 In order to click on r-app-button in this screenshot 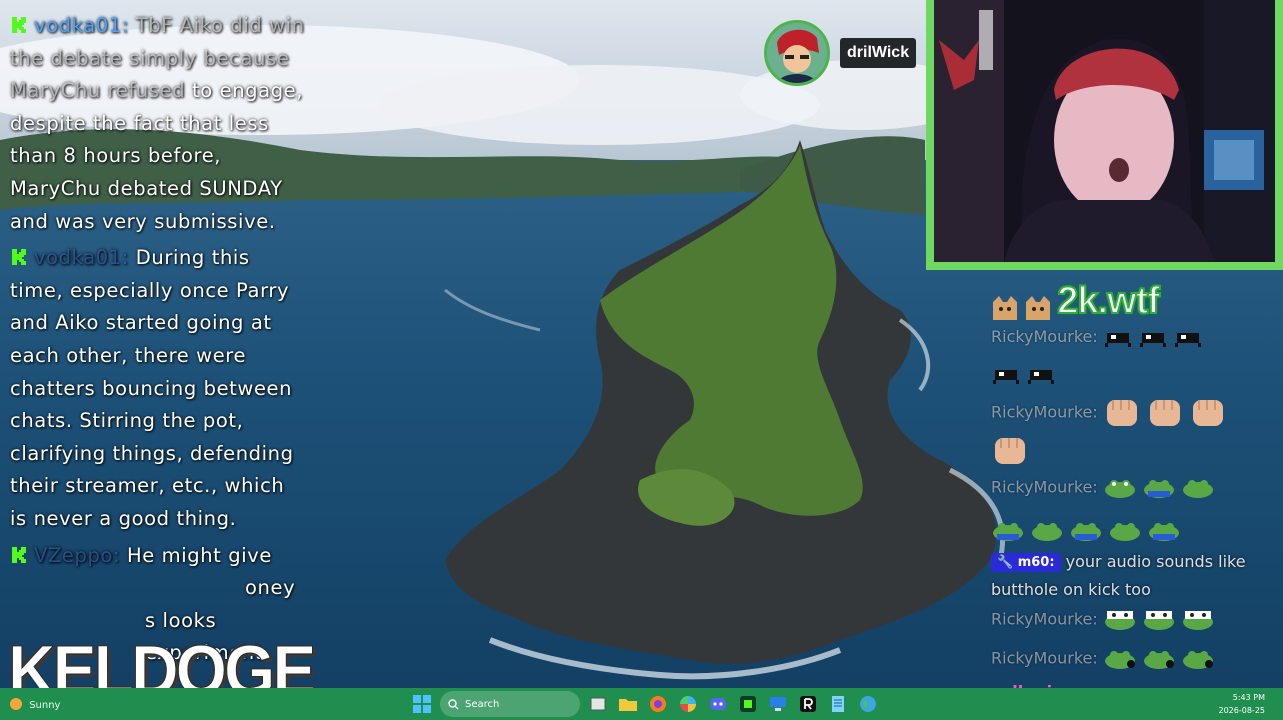, I will do `click(808, 704)`.